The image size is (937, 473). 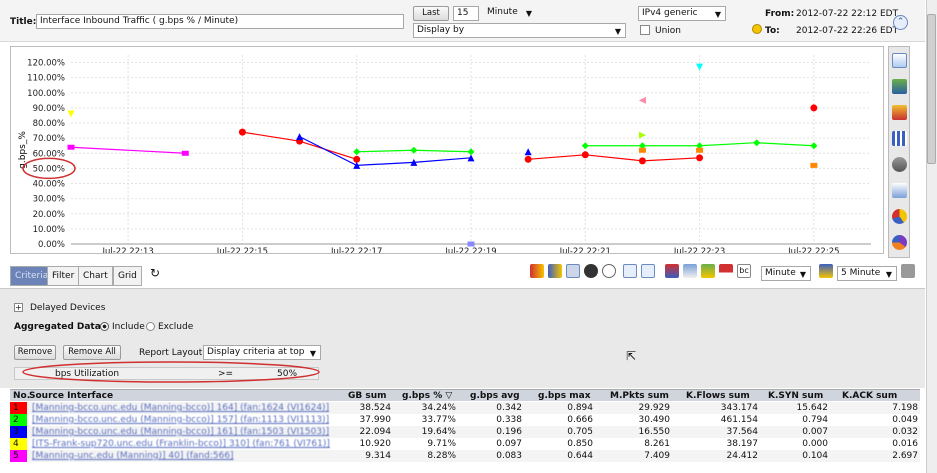 I want to click on area-chart-icon, so click(x=899, y=86).